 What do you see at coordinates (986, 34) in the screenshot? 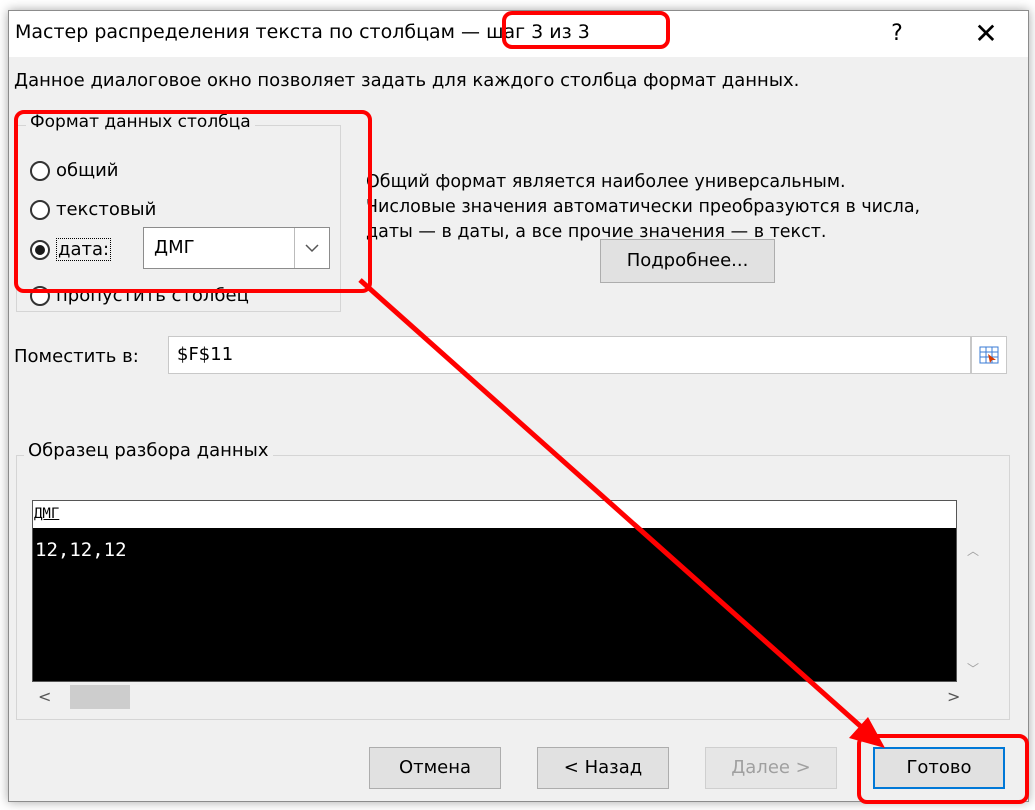
I see `close-button: ✕` at bounding box center [986, 34].